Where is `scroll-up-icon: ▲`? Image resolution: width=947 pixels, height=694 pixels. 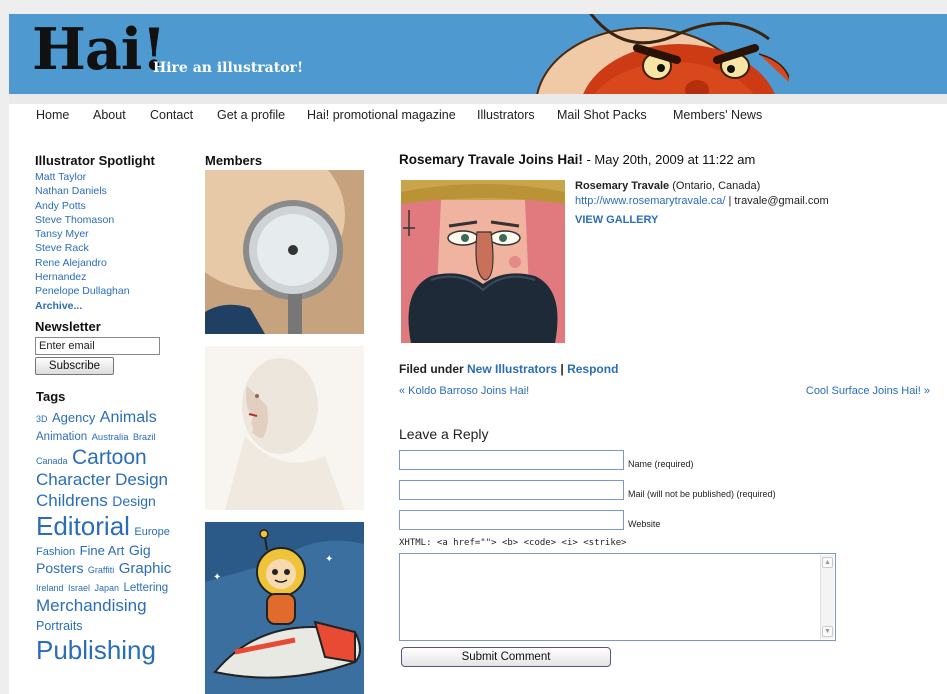
scroll-up-icon: ▲ is located at coordinates (827, 562).